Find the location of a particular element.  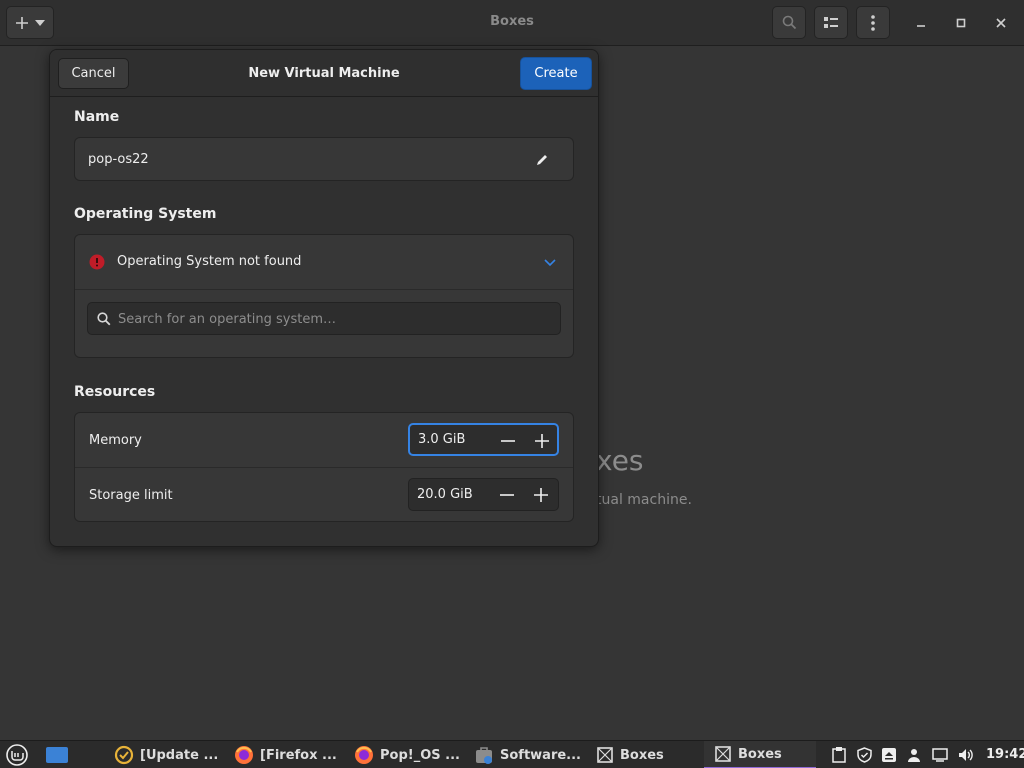

storage-increase-button is located at coordinates (541, 495).